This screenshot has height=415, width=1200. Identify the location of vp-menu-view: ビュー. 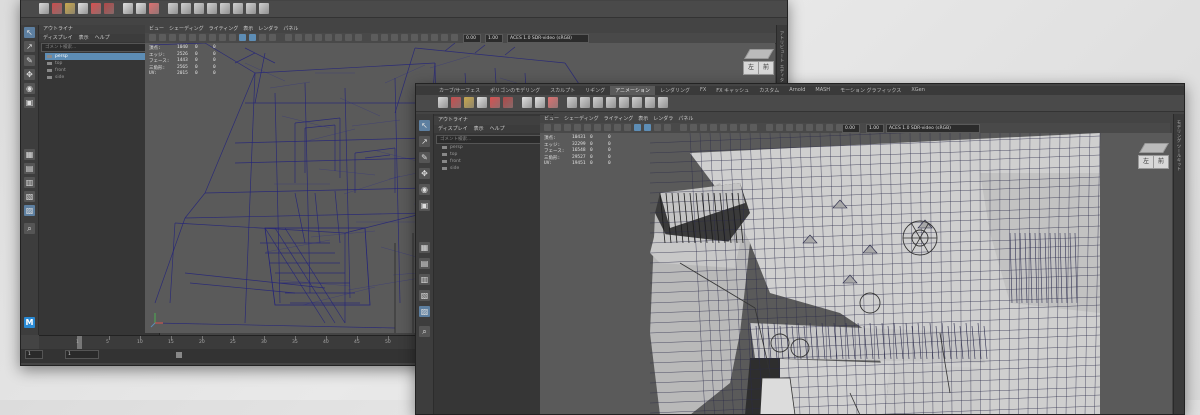
(156, 29).